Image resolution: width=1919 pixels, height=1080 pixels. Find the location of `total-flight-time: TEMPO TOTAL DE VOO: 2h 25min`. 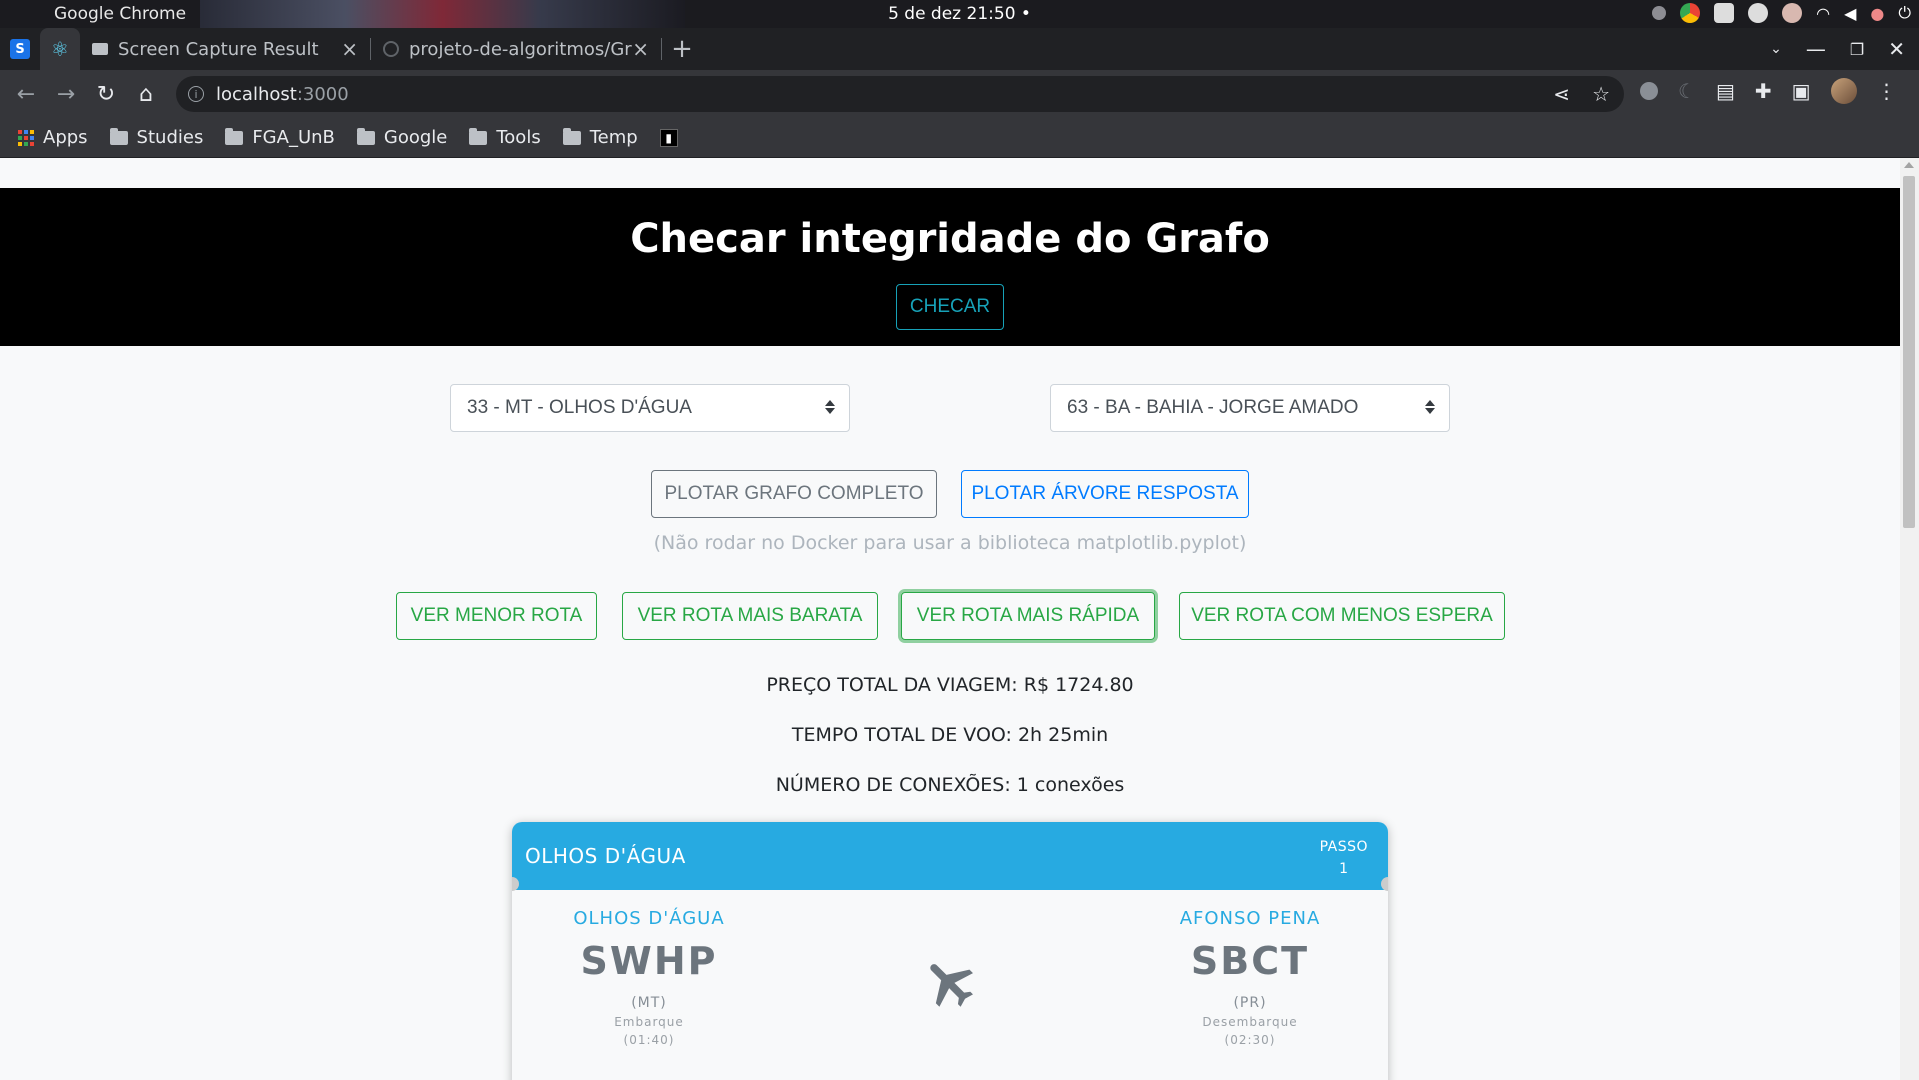

total-flight-time: TEMPO TOTAL DE VOO: 2h 25min is located at coordinates (950, 735).